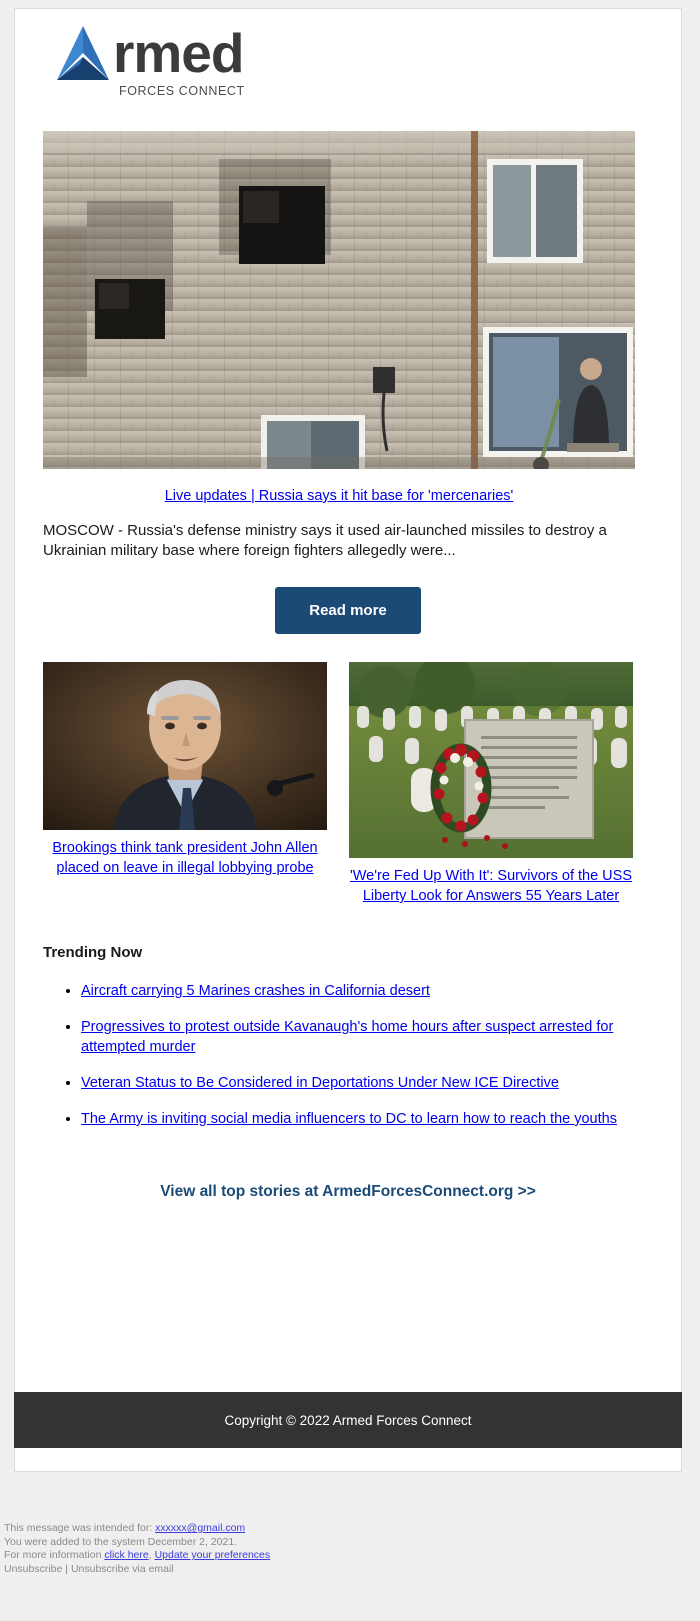 This screenshot has height=1621, width=700. Describe the element at coordinates (150, 1555) in the screenshot. I see `footer-comma: ,` at that location.